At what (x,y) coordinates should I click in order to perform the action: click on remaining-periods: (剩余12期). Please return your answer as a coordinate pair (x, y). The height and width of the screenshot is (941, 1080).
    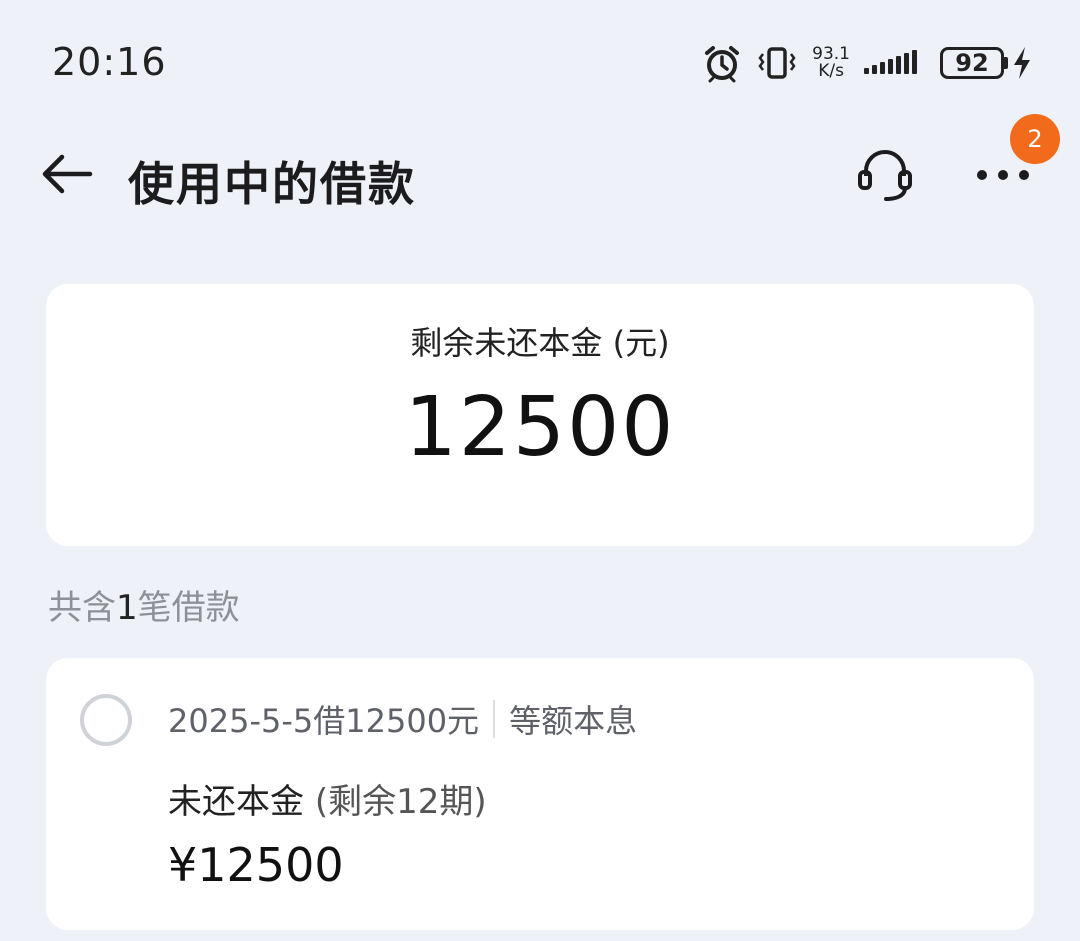
    Looking at the image, I should click on (400, 802).